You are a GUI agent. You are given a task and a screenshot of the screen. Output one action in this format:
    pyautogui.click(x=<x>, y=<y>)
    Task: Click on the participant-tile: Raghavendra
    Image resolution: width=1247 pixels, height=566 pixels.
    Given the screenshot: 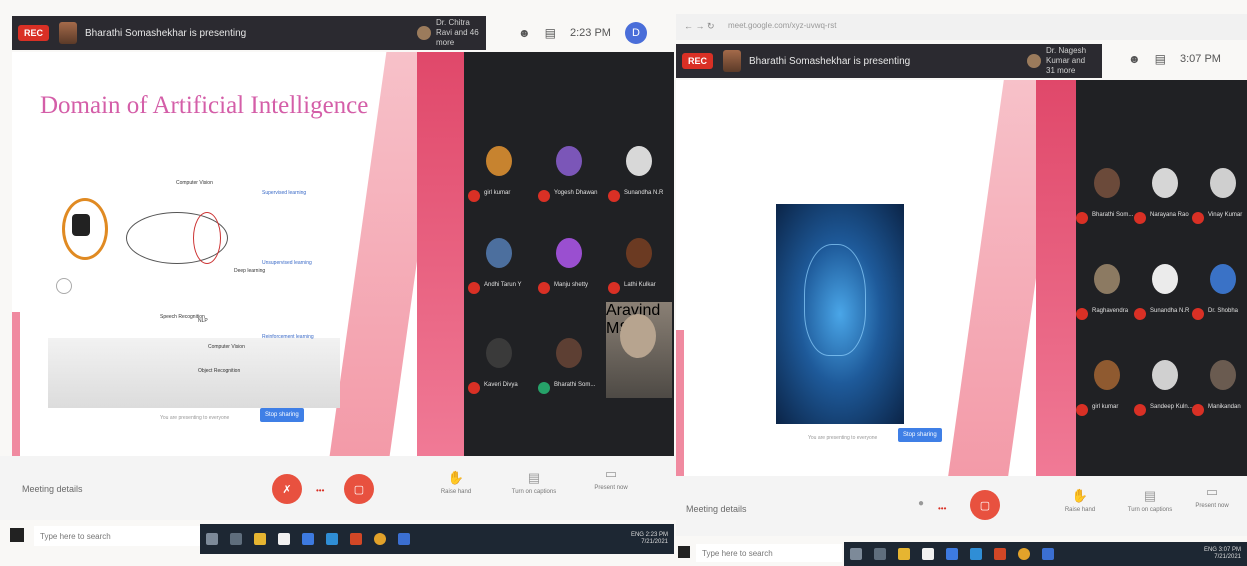 What is the action you would take?
    pyautogui.click(x=1108, y=300)
    